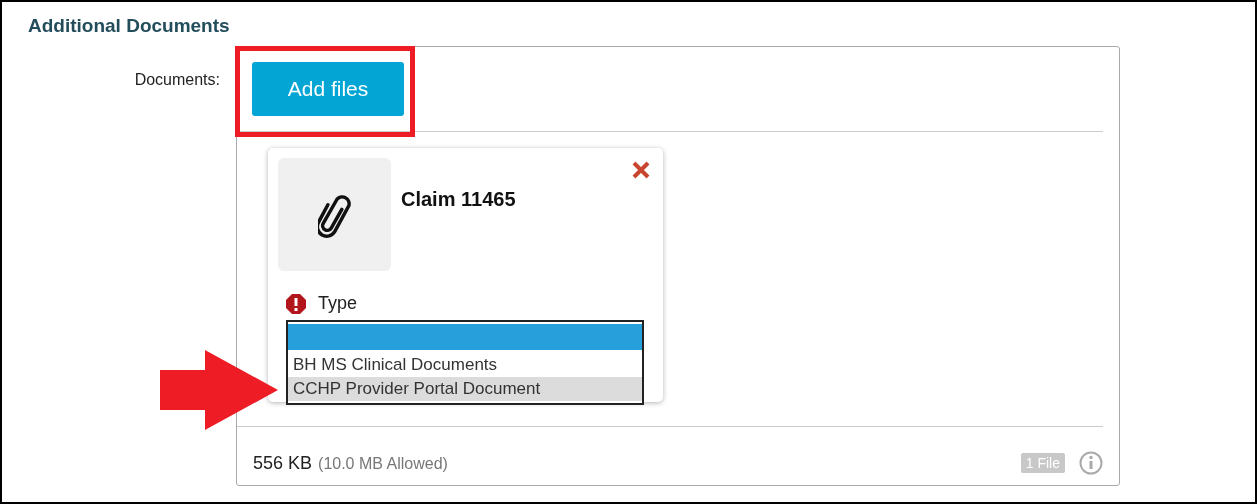 Image resolution: width=1257 pixels, height=504 pixels. Describe the element at coordinates (1091, 463) in the screenshot. I see `info-icon` at that location.